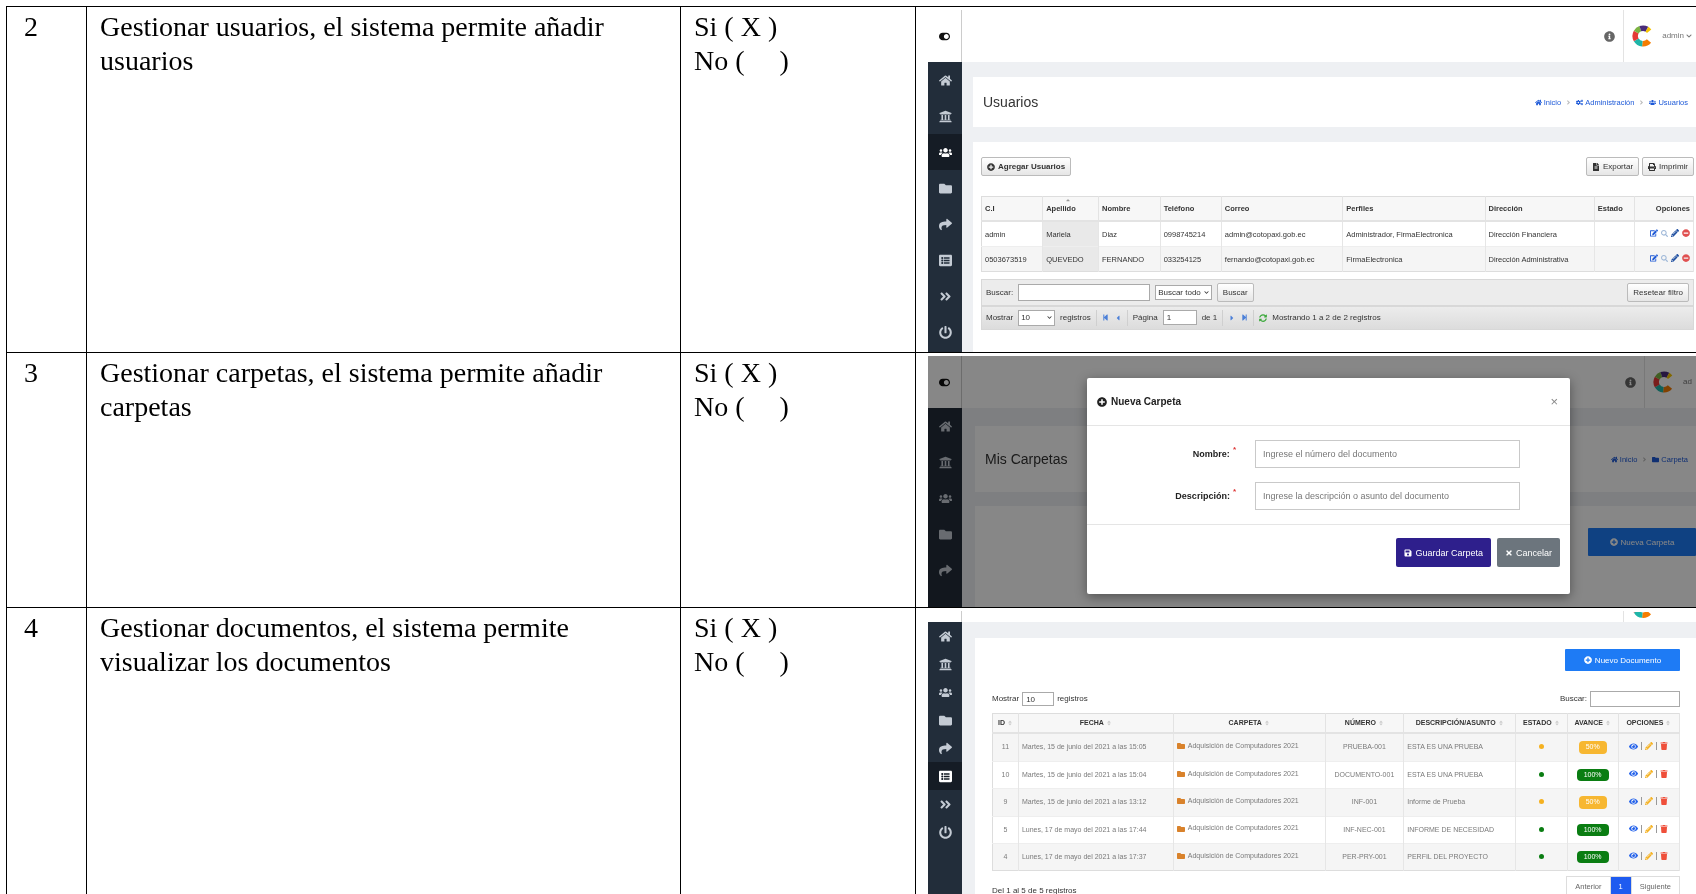 This screenshot has height=894, width=1696. I want to click on input-field: Ingrese el número del documento, so click(1387, 454).